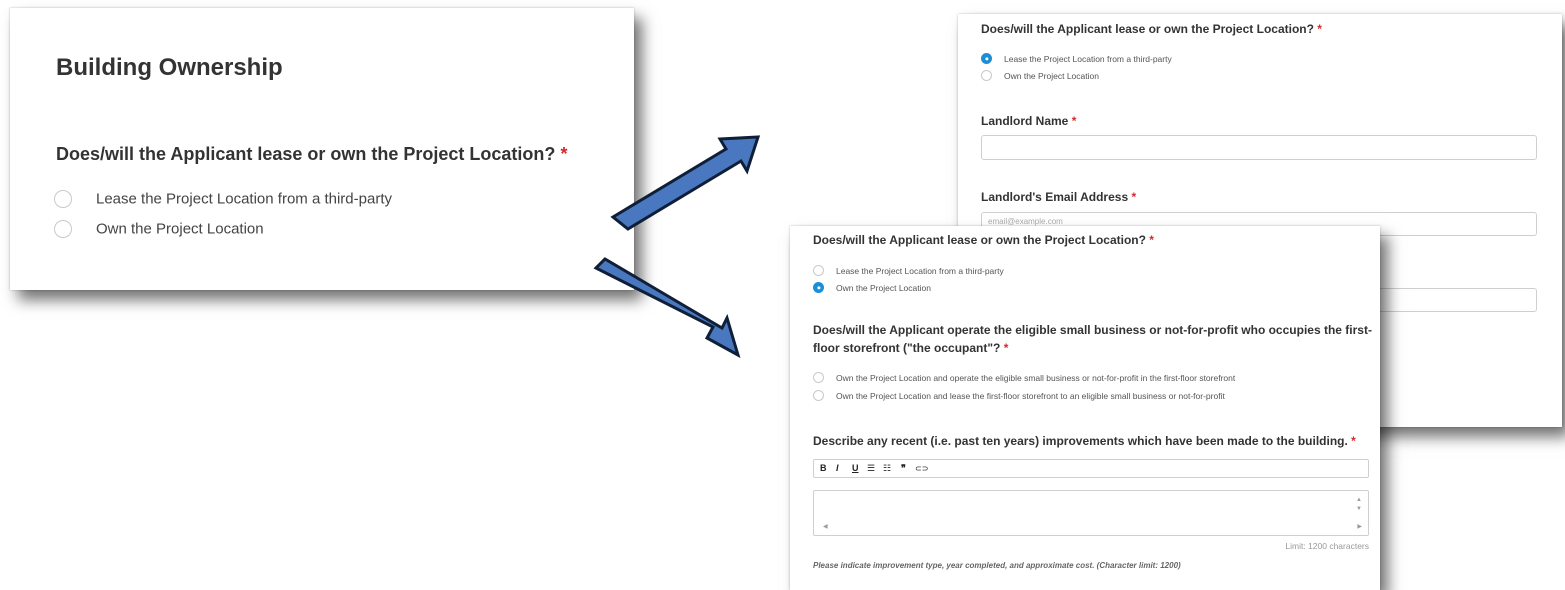 The image size is (1565, 590). I want to click on improvements-textarea: ▲ ▼ ◀ ▶, so click(1091, 513).